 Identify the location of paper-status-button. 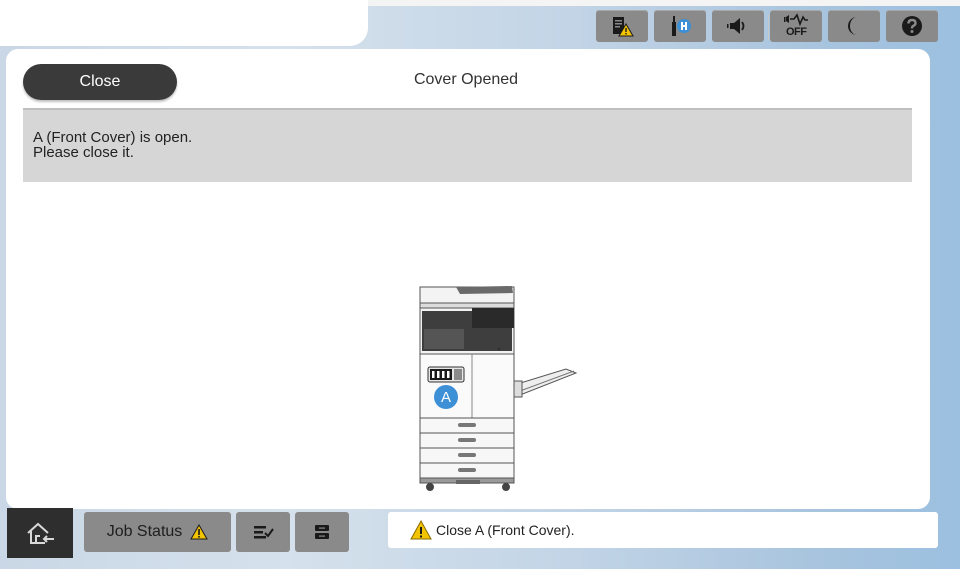
(622, 26).